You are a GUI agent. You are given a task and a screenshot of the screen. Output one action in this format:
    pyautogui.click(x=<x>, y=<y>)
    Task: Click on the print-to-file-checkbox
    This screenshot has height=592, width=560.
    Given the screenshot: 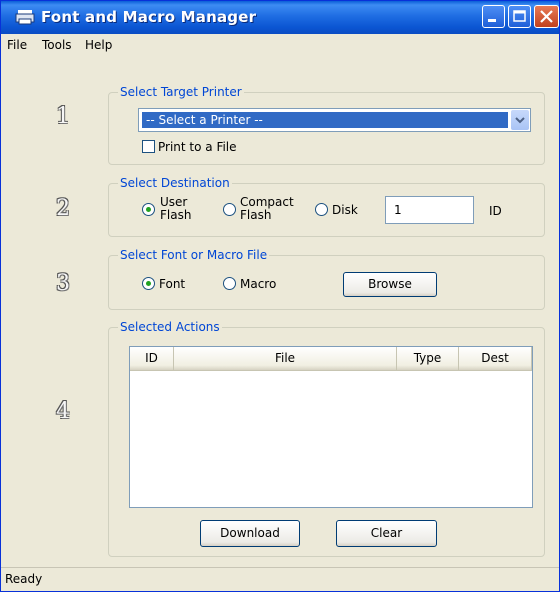 What is the action you would take?
    pyautogui.click(x=148, y=146)
    